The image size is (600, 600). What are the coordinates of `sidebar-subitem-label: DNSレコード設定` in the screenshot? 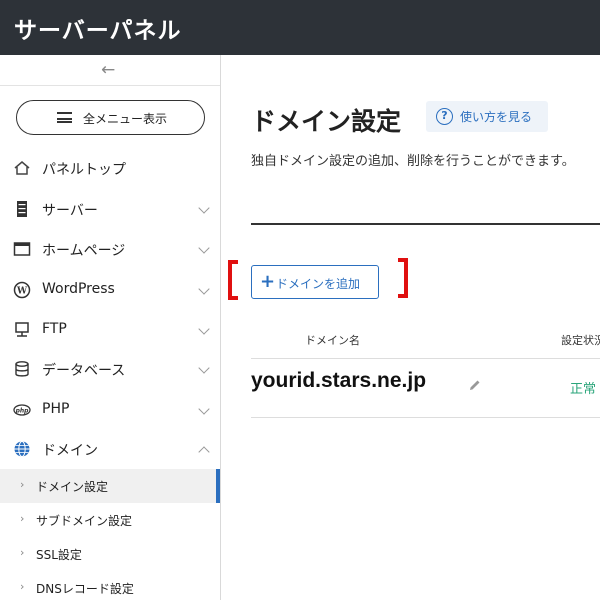 It's located at (85, 589).